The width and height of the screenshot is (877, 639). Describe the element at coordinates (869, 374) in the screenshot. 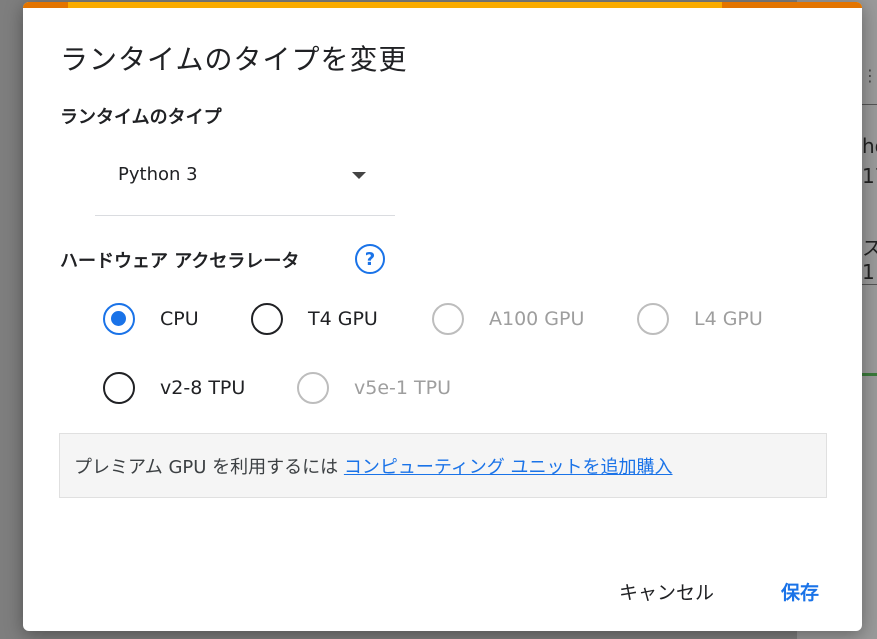

I see `background-accent-line` at that location.